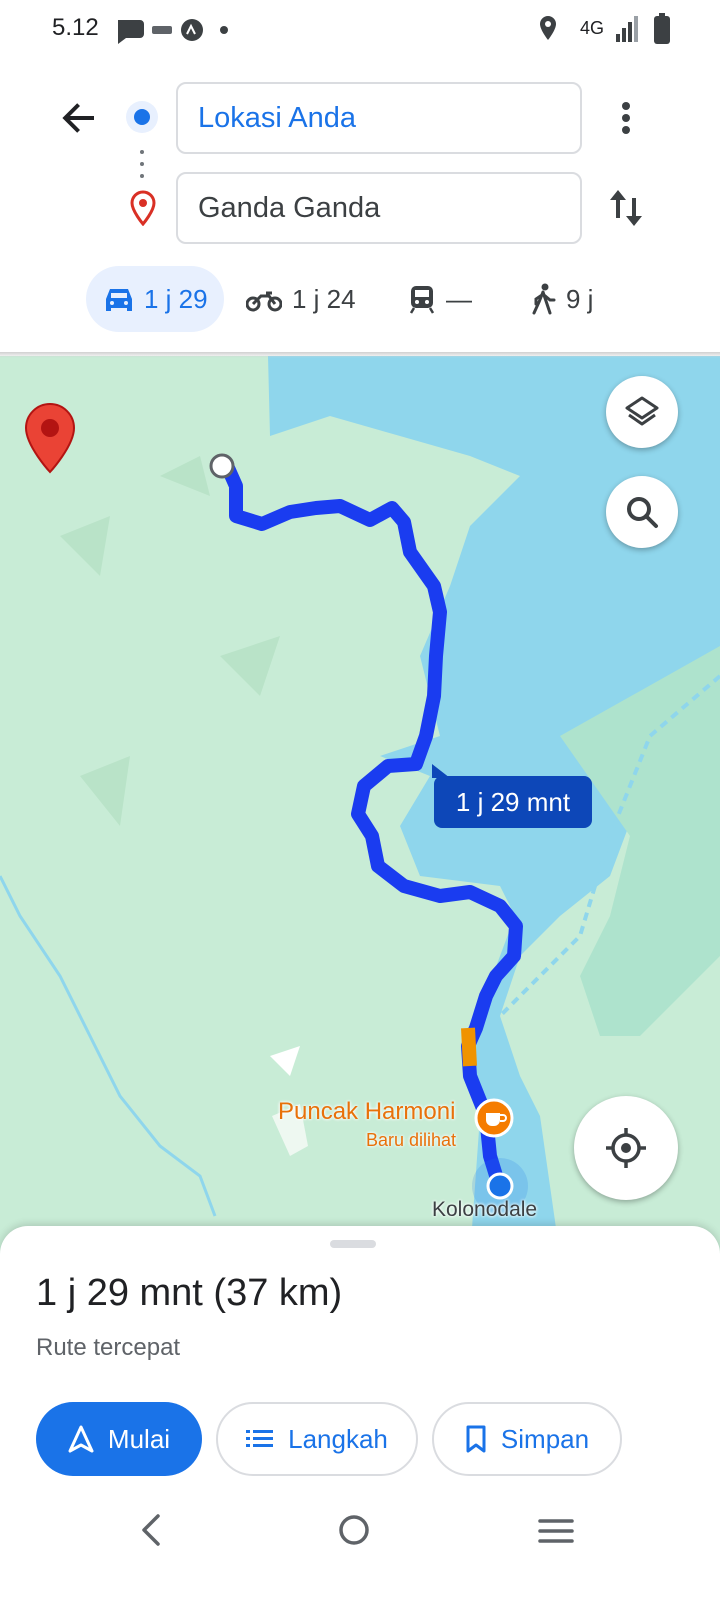 The height and width of the screenshot is (1600, 720). What do you see at coordinates (260, 1438) in the screenshot?
I see `list-icon` at bounding box center [260, 1438].